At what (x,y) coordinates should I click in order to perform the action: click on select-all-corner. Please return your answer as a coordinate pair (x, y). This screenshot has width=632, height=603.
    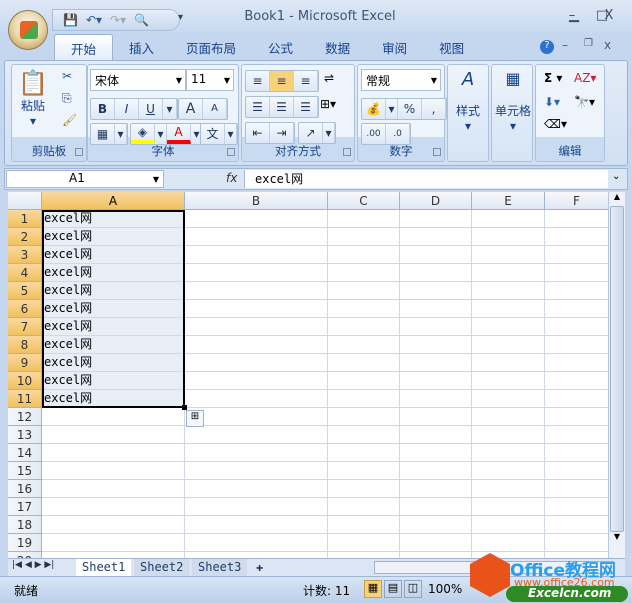
    Looking at the image, I should click on (25, 201).